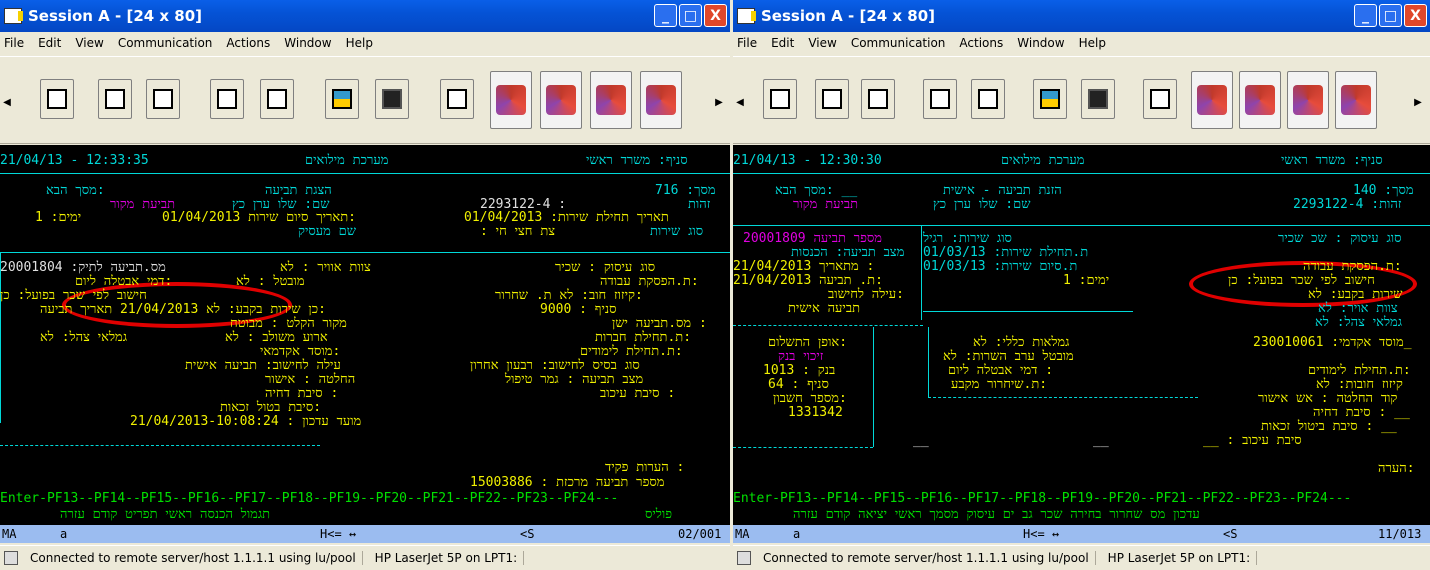  What do you see at coordinates (1400, 534) in the screenshot?
I see `cursor-position: 11/013` at bounding box center [1400, 534].